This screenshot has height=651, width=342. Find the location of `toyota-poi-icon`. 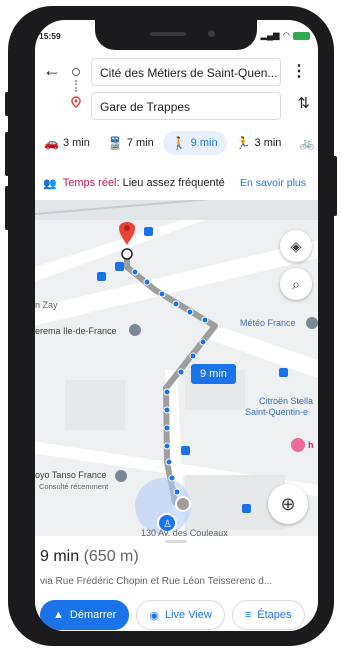

toyota-poi-icon is located at coordinates (121, 476).